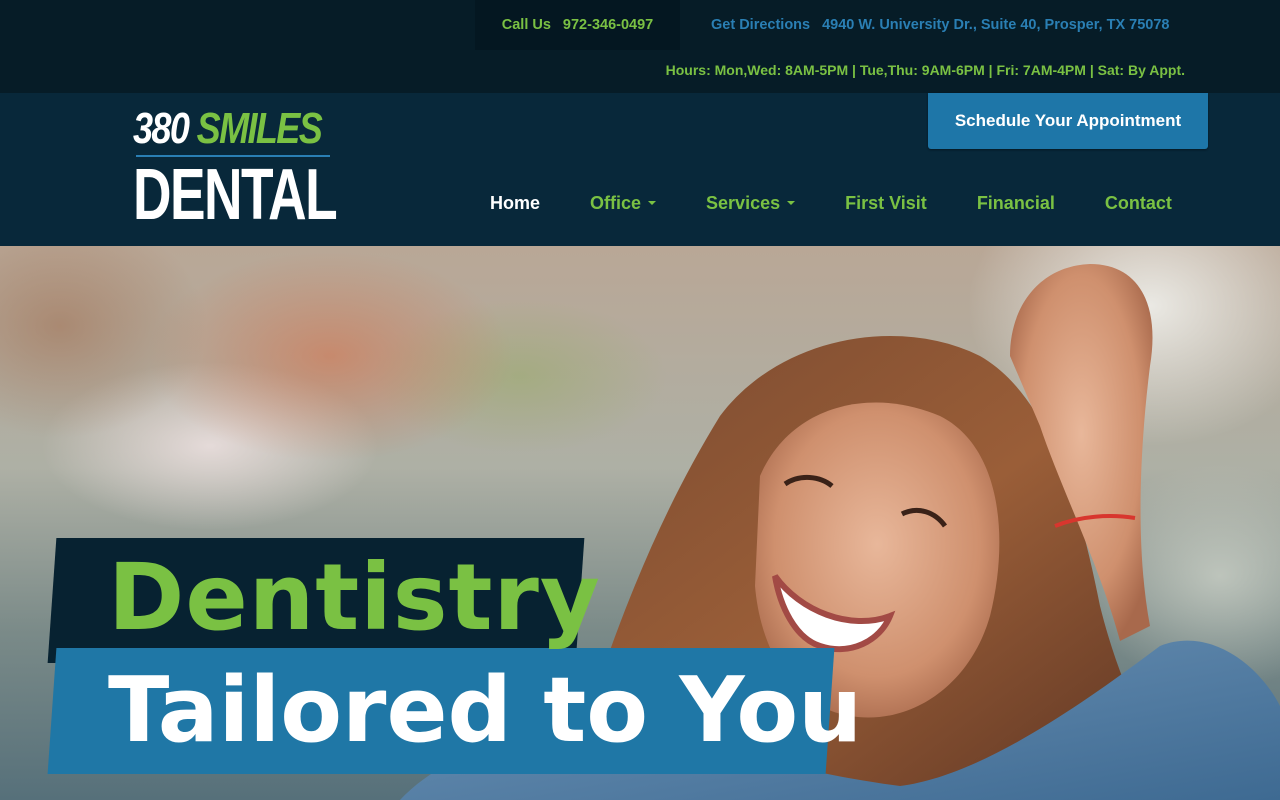 The image size is (1280, 800). What do you see at coordinates (235, 195) in the screenshot?
I see `logo-dental: DENTAL` at bounding box center [235, 195].